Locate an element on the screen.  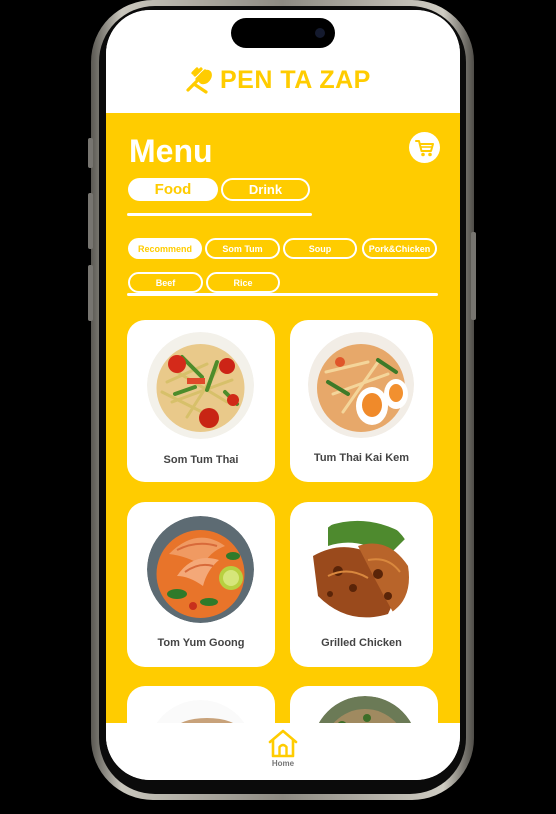
category-chip-recommend: Recommend is located at coordinates (165, 248).